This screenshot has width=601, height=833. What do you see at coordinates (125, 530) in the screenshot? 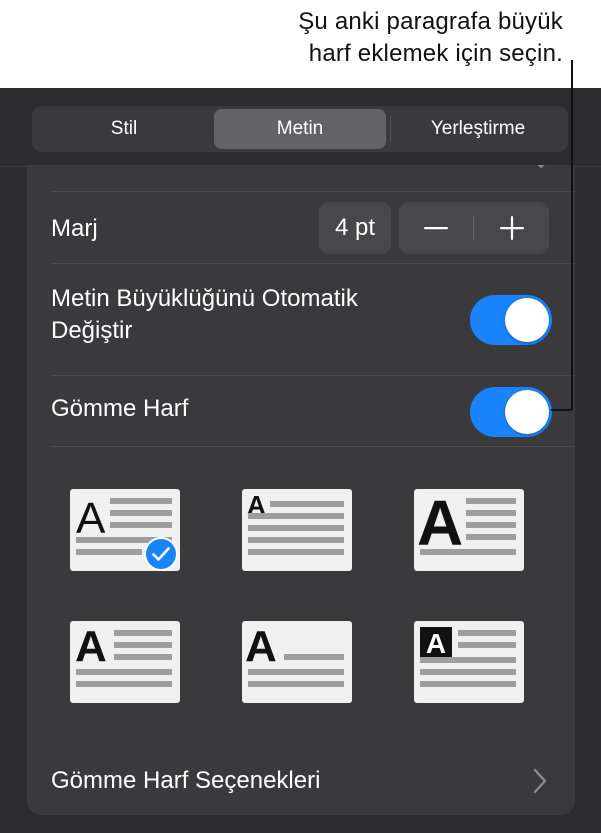
I see `dropcap-style-1: A` at bounding box center [125, 530].